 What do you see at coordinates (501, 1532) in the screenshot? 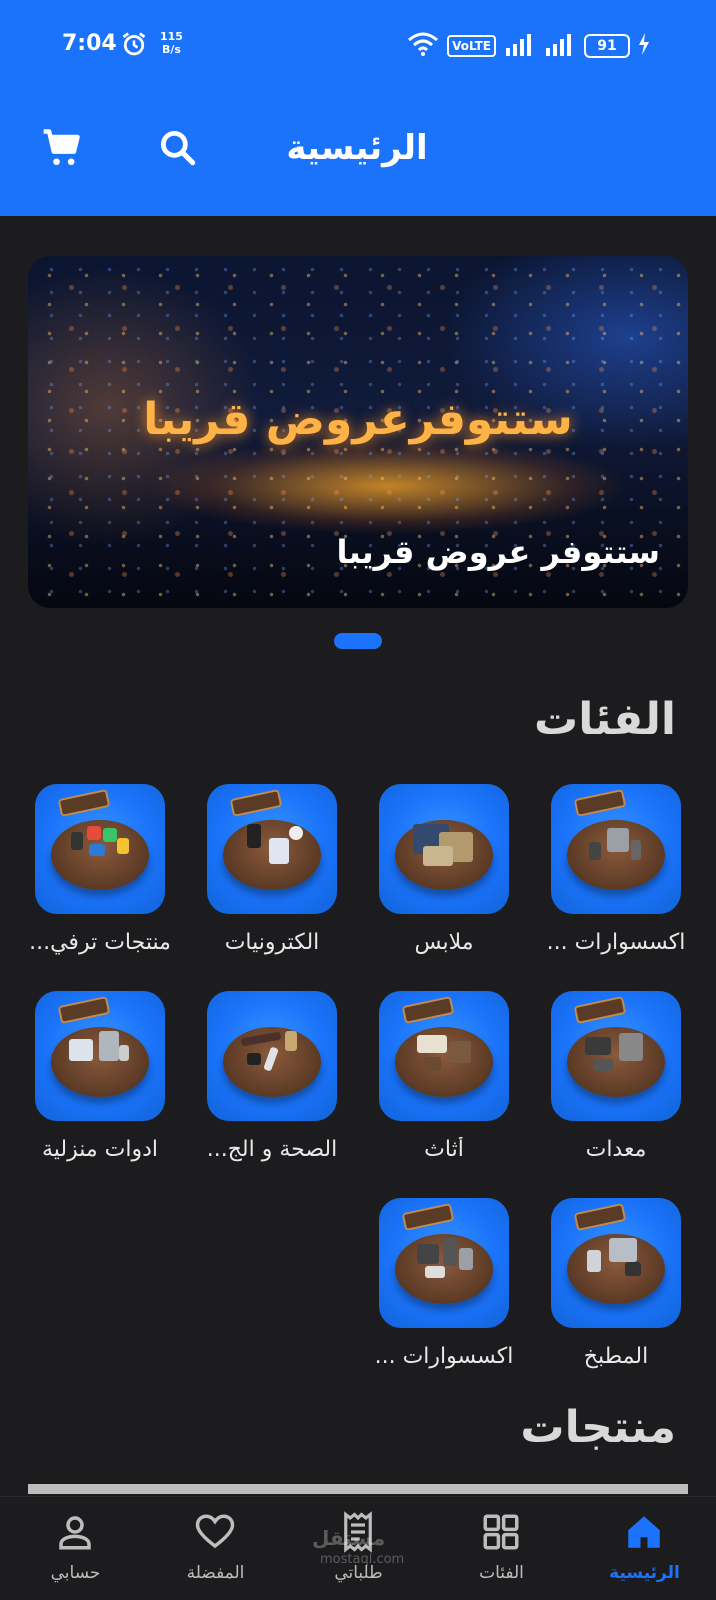
I see `grid-icon` at bounding box center [501, 1532].